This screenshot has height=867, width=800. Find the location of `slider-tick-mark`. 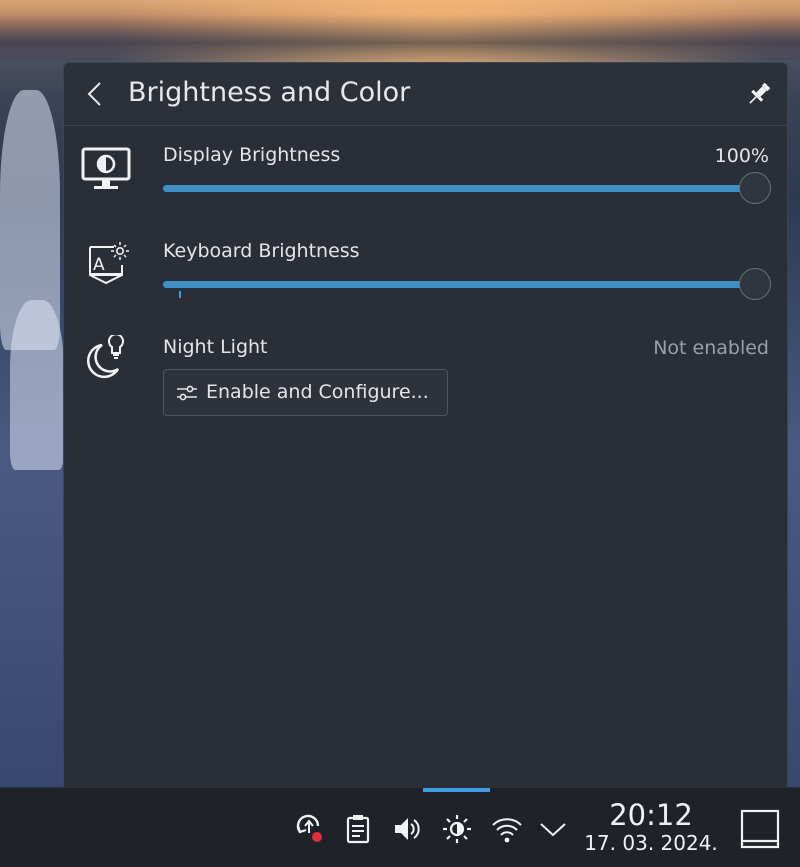

slider-tick-mark is located at coordinates (180, 294).